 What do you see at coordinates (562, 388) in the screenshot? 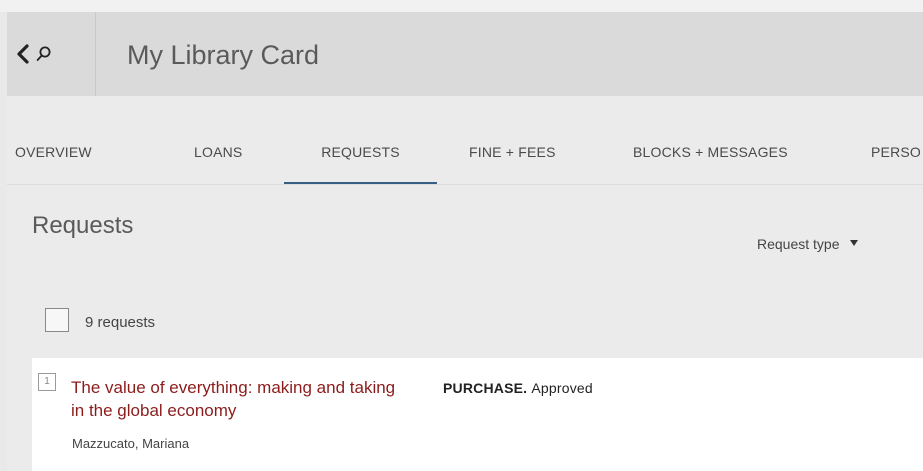
I see `request-status-value: Approved` at bounding box center [562, 388].